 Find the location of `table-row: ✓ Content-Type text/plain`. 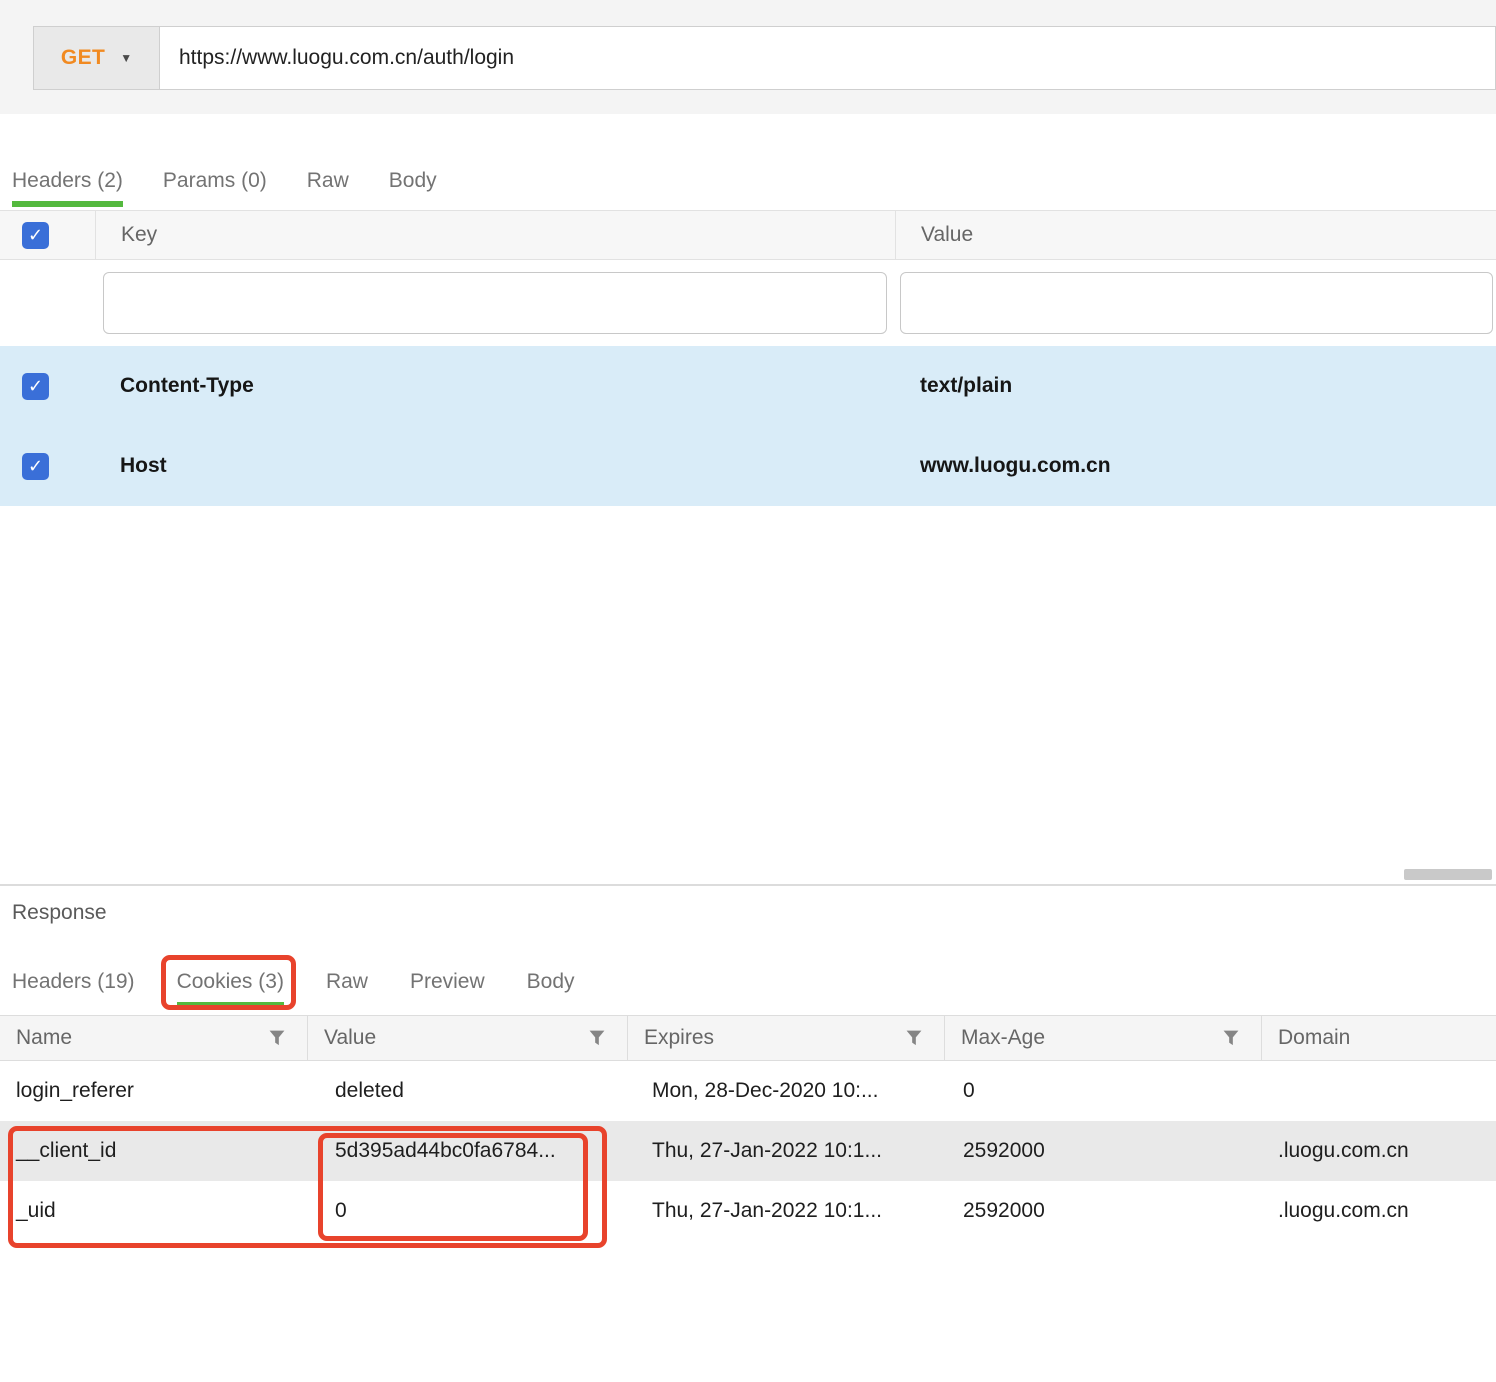

table-row: ✓ Content-Type text/plain is located at coordinates (748, 386).